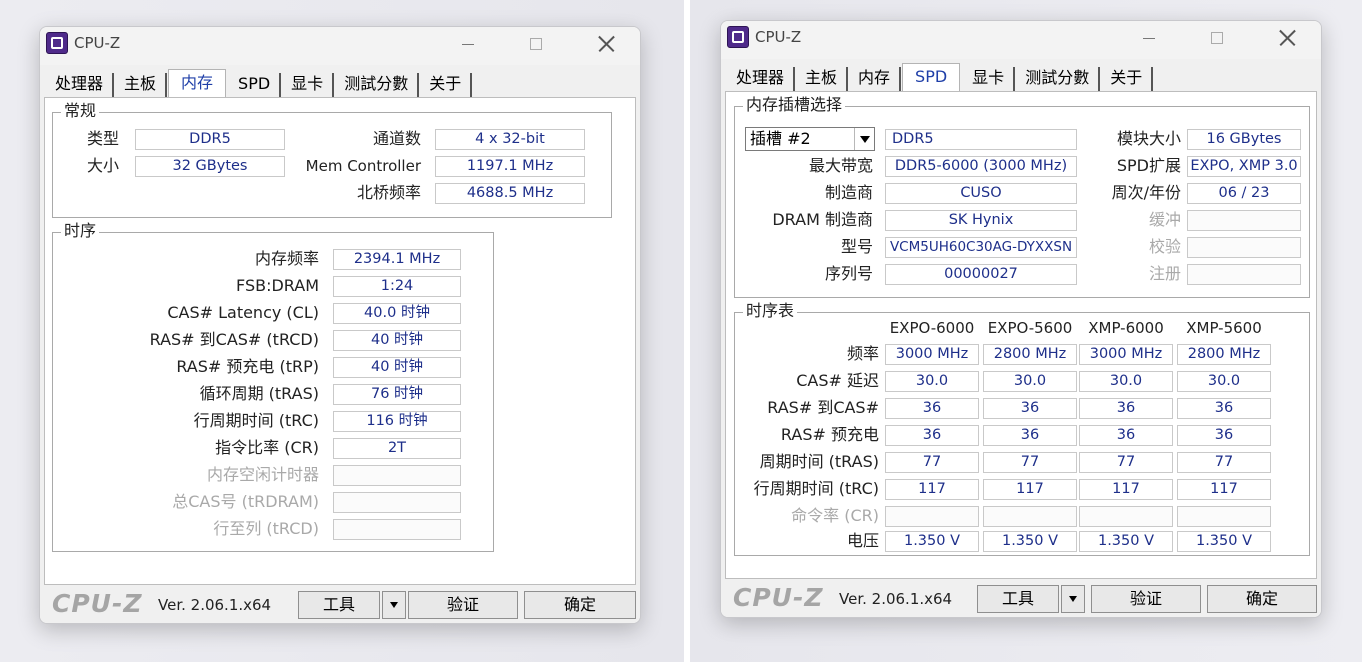 This screenshot has width=1362, height=662. Describe the element at coordinates (245, 501) in the screenshot. I see `timing-label: 总CAS号 (tRDRAM)` at that location.